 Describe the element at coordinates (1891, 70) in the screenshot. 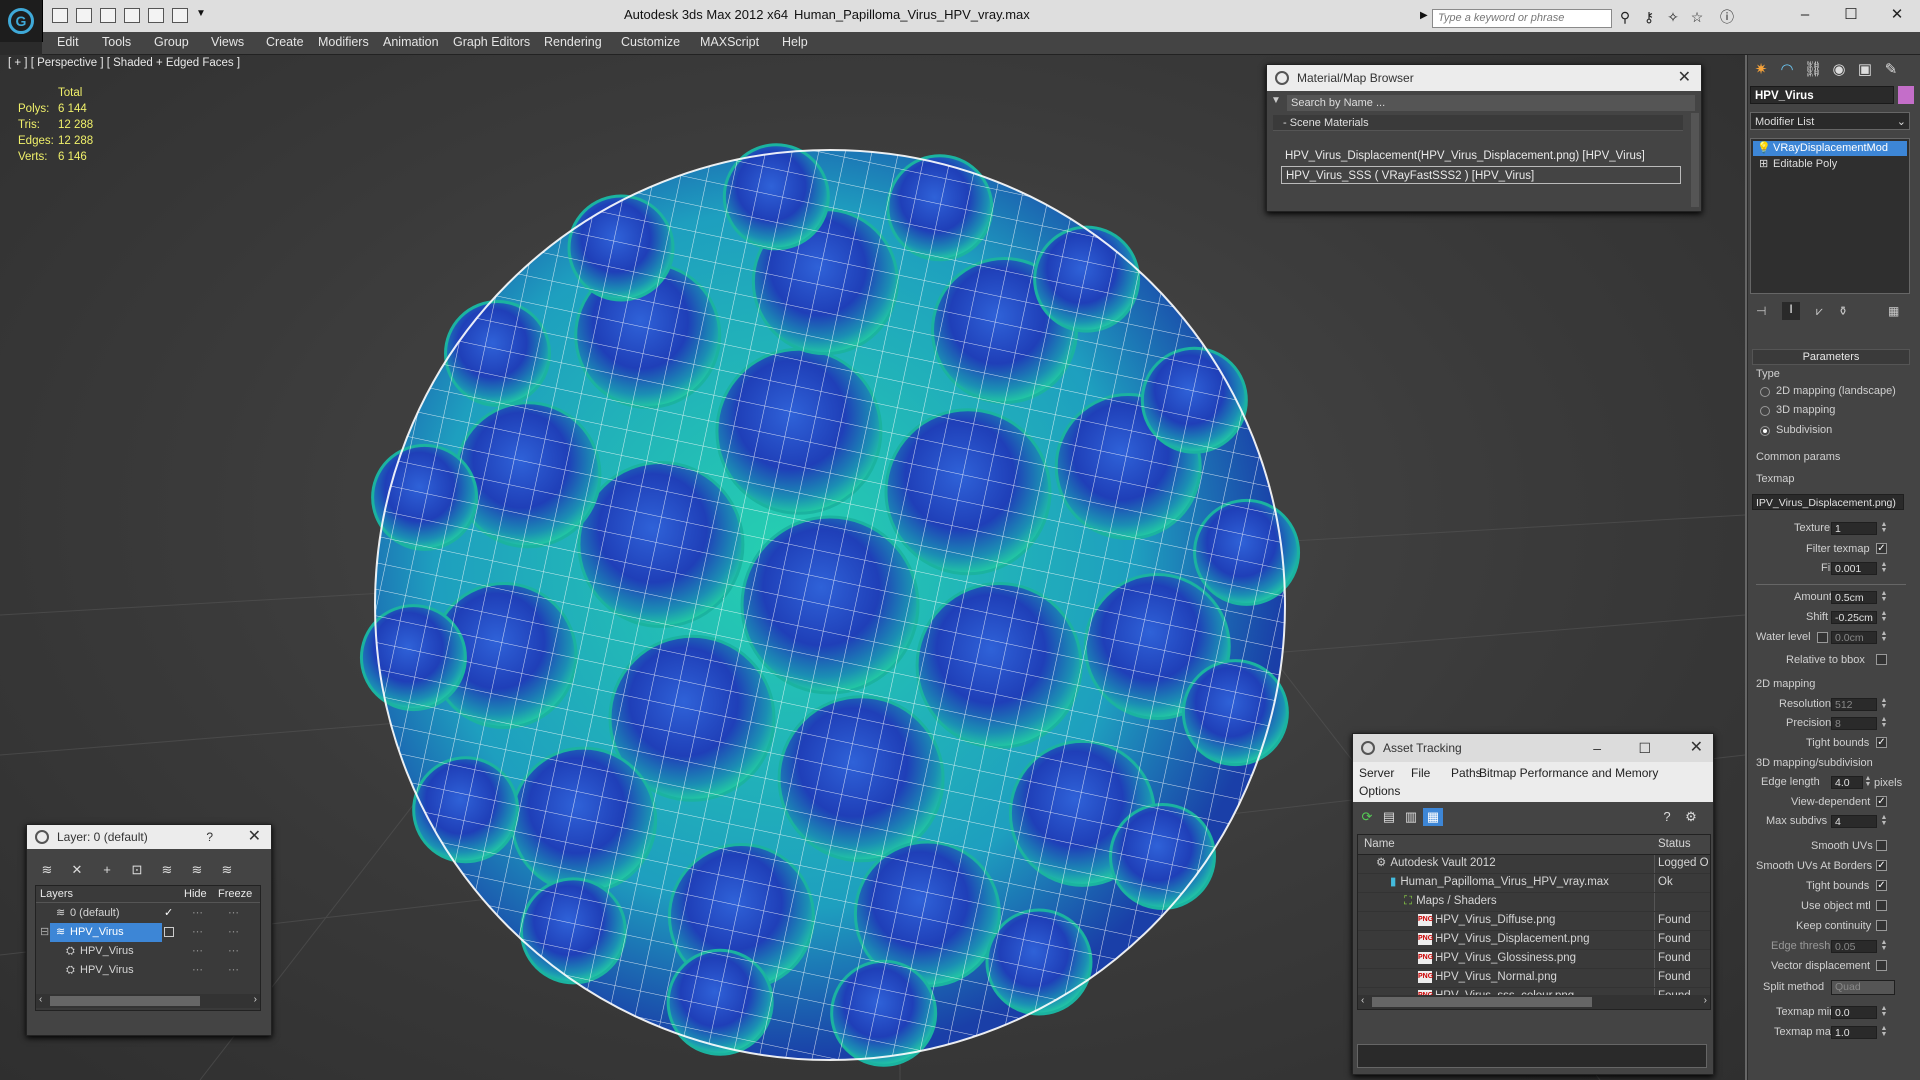

I see `utilities-tab-icon: ✎` at that location.